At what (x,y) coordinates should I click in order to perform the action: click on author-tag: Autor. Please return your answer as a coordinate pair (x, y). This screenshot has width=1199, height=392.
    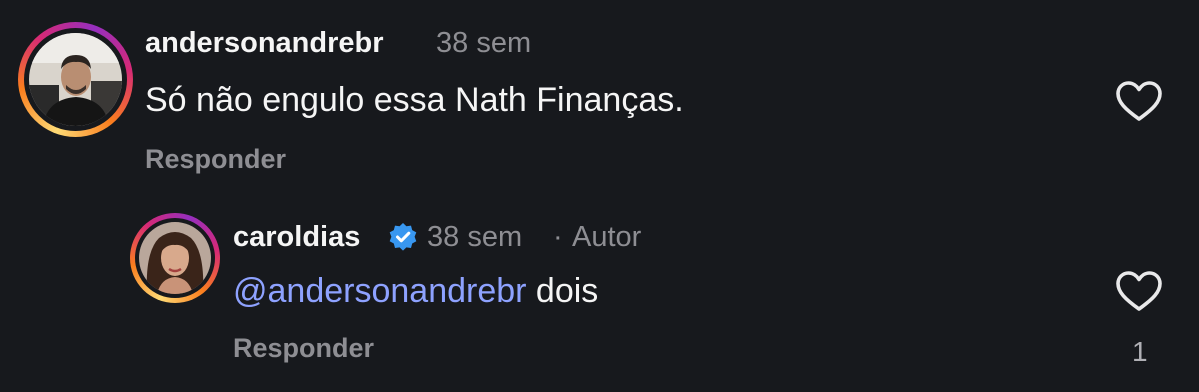
    Looking at the image, I should click on (607, 237).